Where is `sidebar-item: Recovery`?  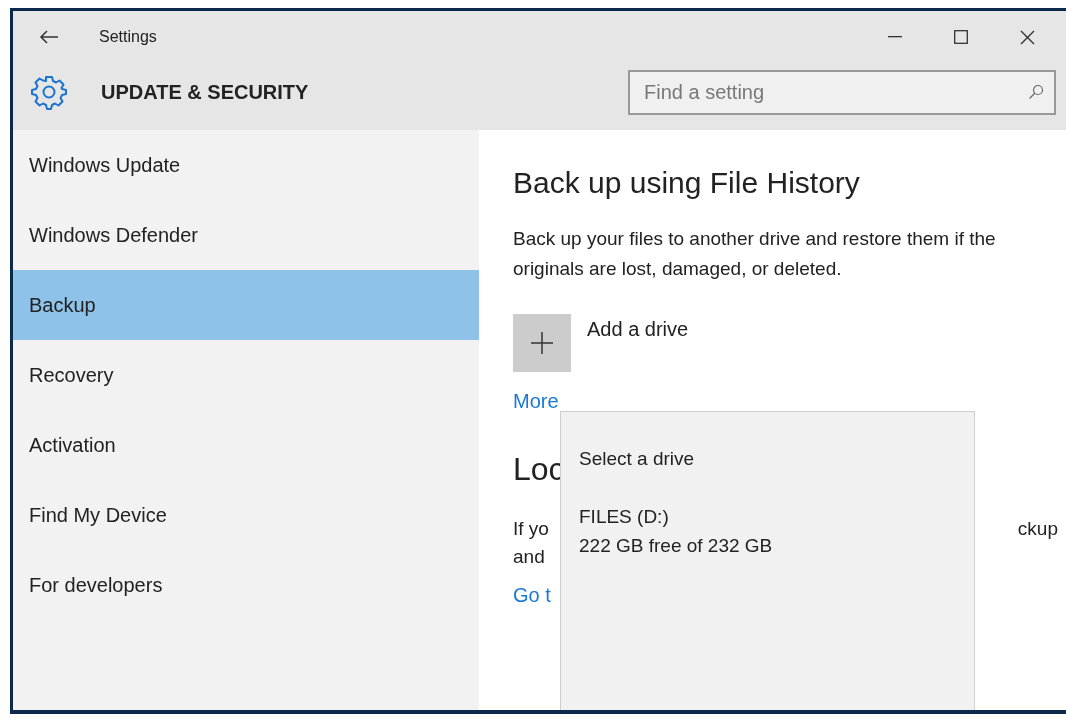 sidebar-item: Recovery is located at coordinates (246, 375).